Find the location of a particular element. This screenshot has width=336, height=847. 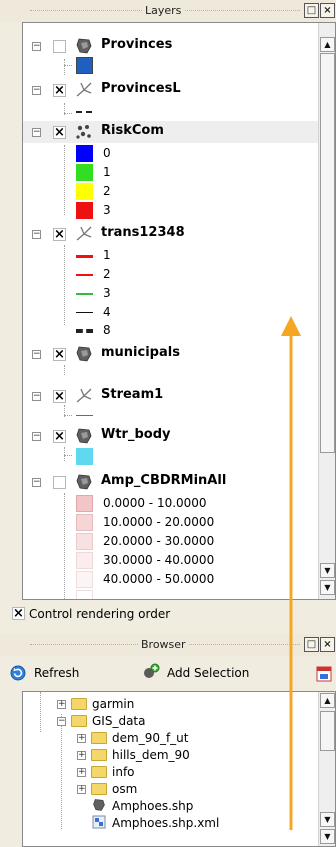

point-layer-icon is located at coordinates (83, 132).